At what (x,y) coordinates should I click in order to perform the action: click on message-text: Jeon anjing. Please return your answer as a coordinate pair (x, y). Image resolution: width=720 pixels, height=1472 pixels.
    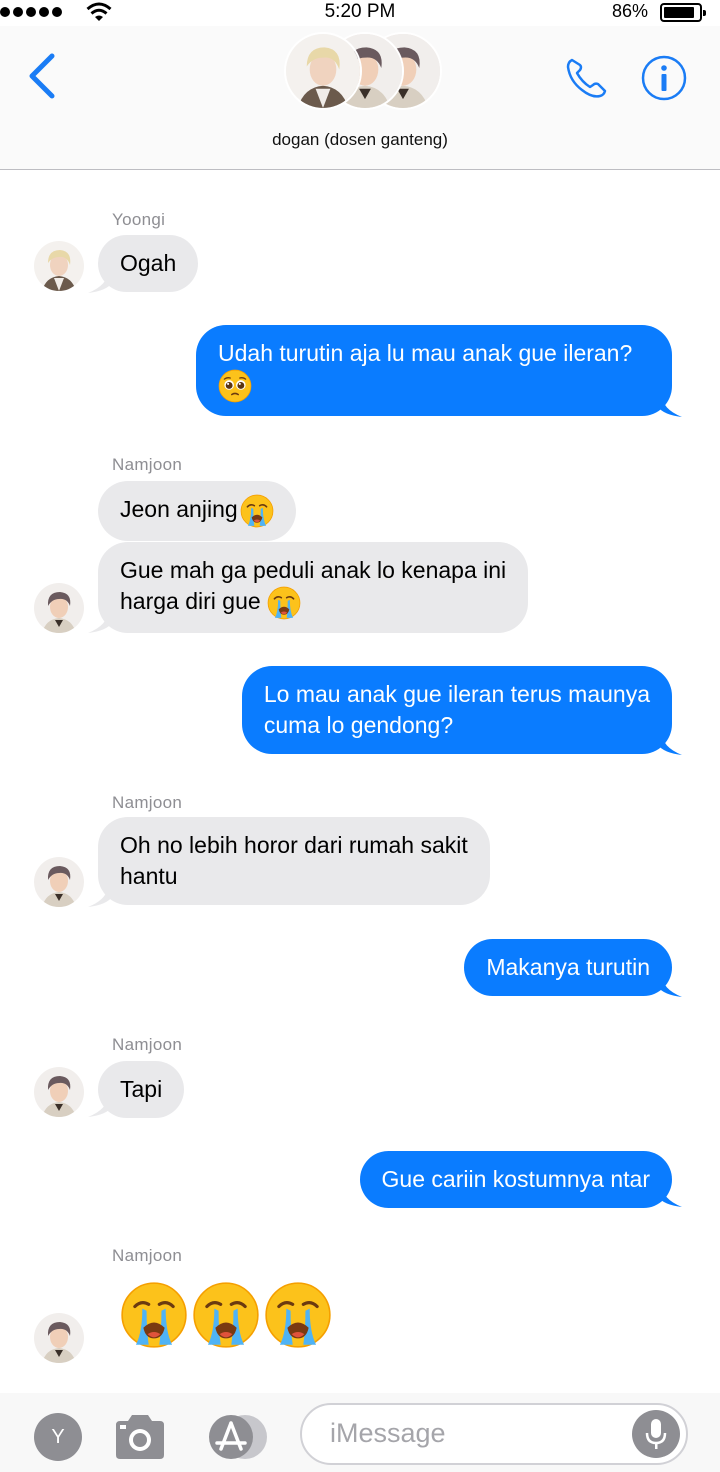
    Looking at the image, I should click on (179, 509).